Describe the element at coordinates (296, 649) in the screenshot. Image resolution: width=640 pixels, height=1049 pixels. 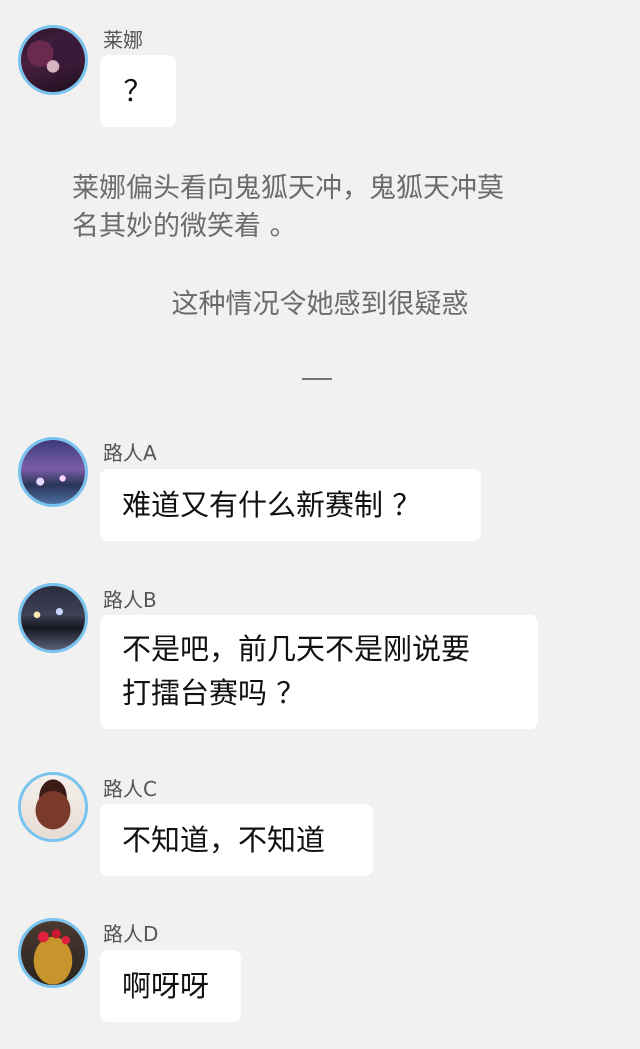
I see `message-text: 不是吧，前几天不是刚说要` at that location.